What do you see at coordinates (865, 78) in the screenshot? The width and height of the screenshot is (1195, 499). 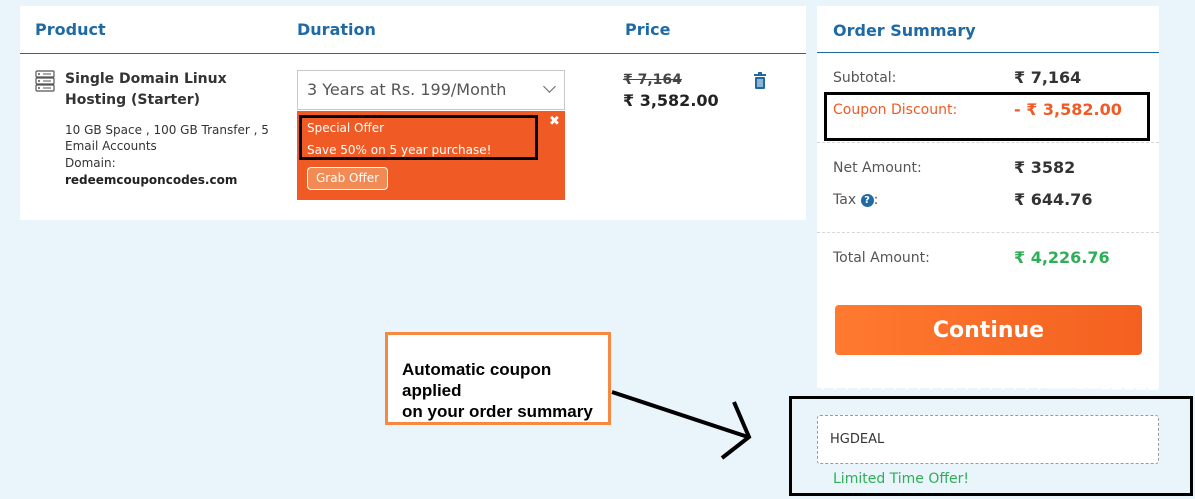 I see `subtotal-label: Subtotal:` at bounding box center [865, 78].